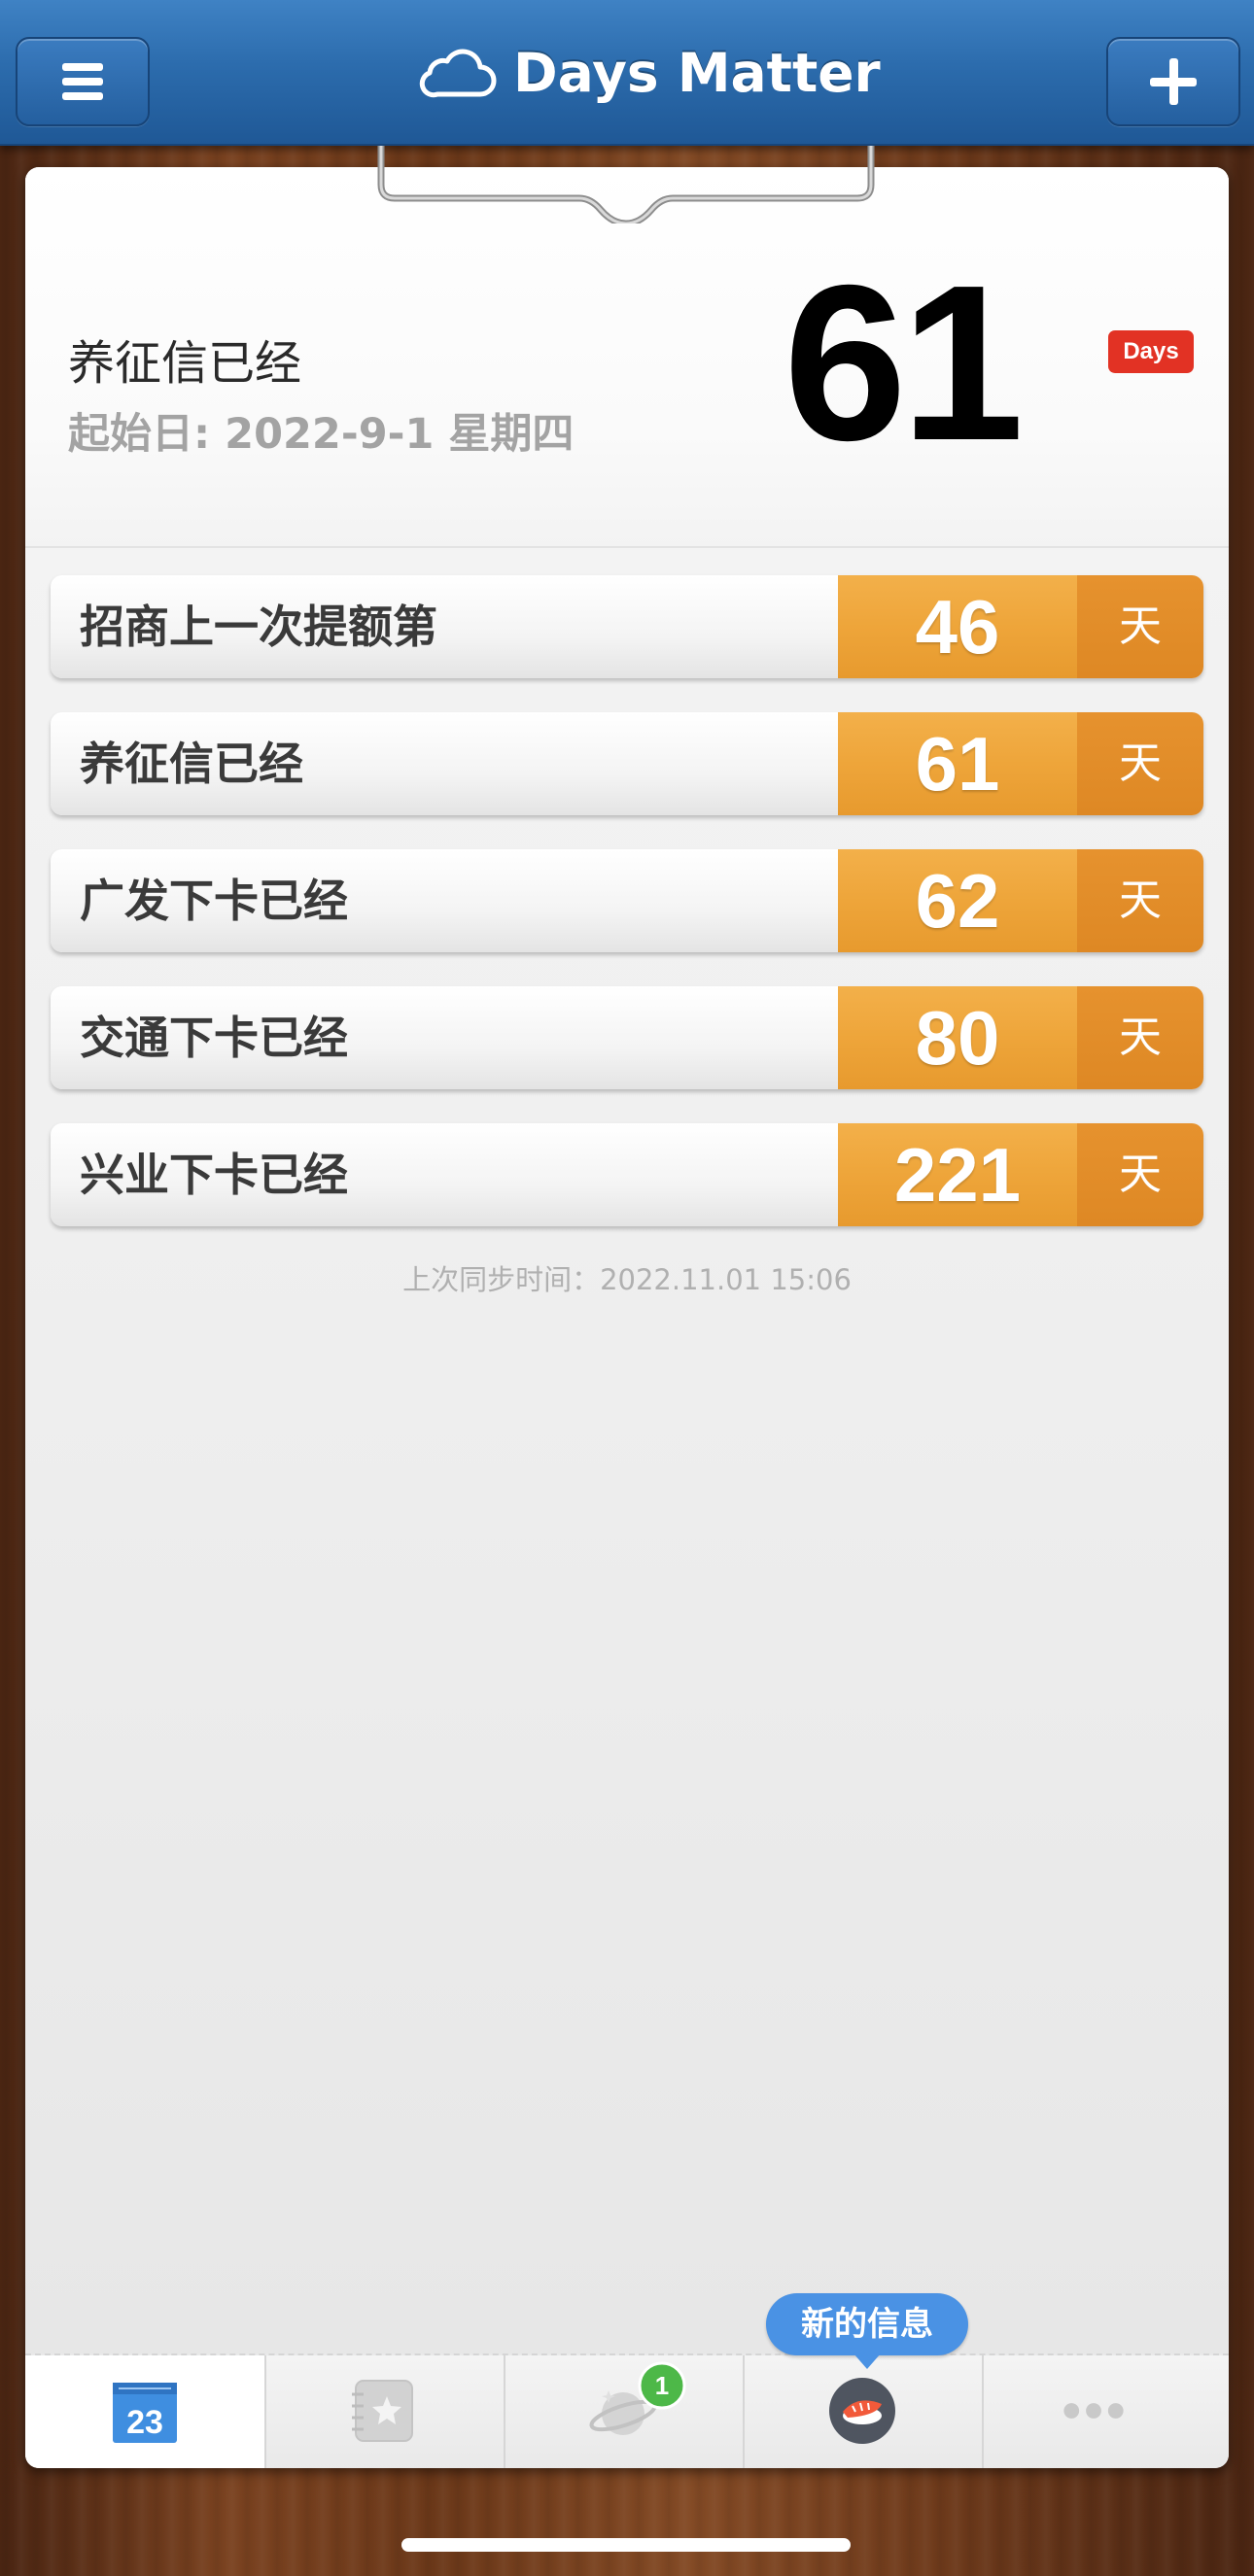 The height and width of the screenshot is (2576, 1254). I want to click on tooltip-arrow, so click(867, 2361).